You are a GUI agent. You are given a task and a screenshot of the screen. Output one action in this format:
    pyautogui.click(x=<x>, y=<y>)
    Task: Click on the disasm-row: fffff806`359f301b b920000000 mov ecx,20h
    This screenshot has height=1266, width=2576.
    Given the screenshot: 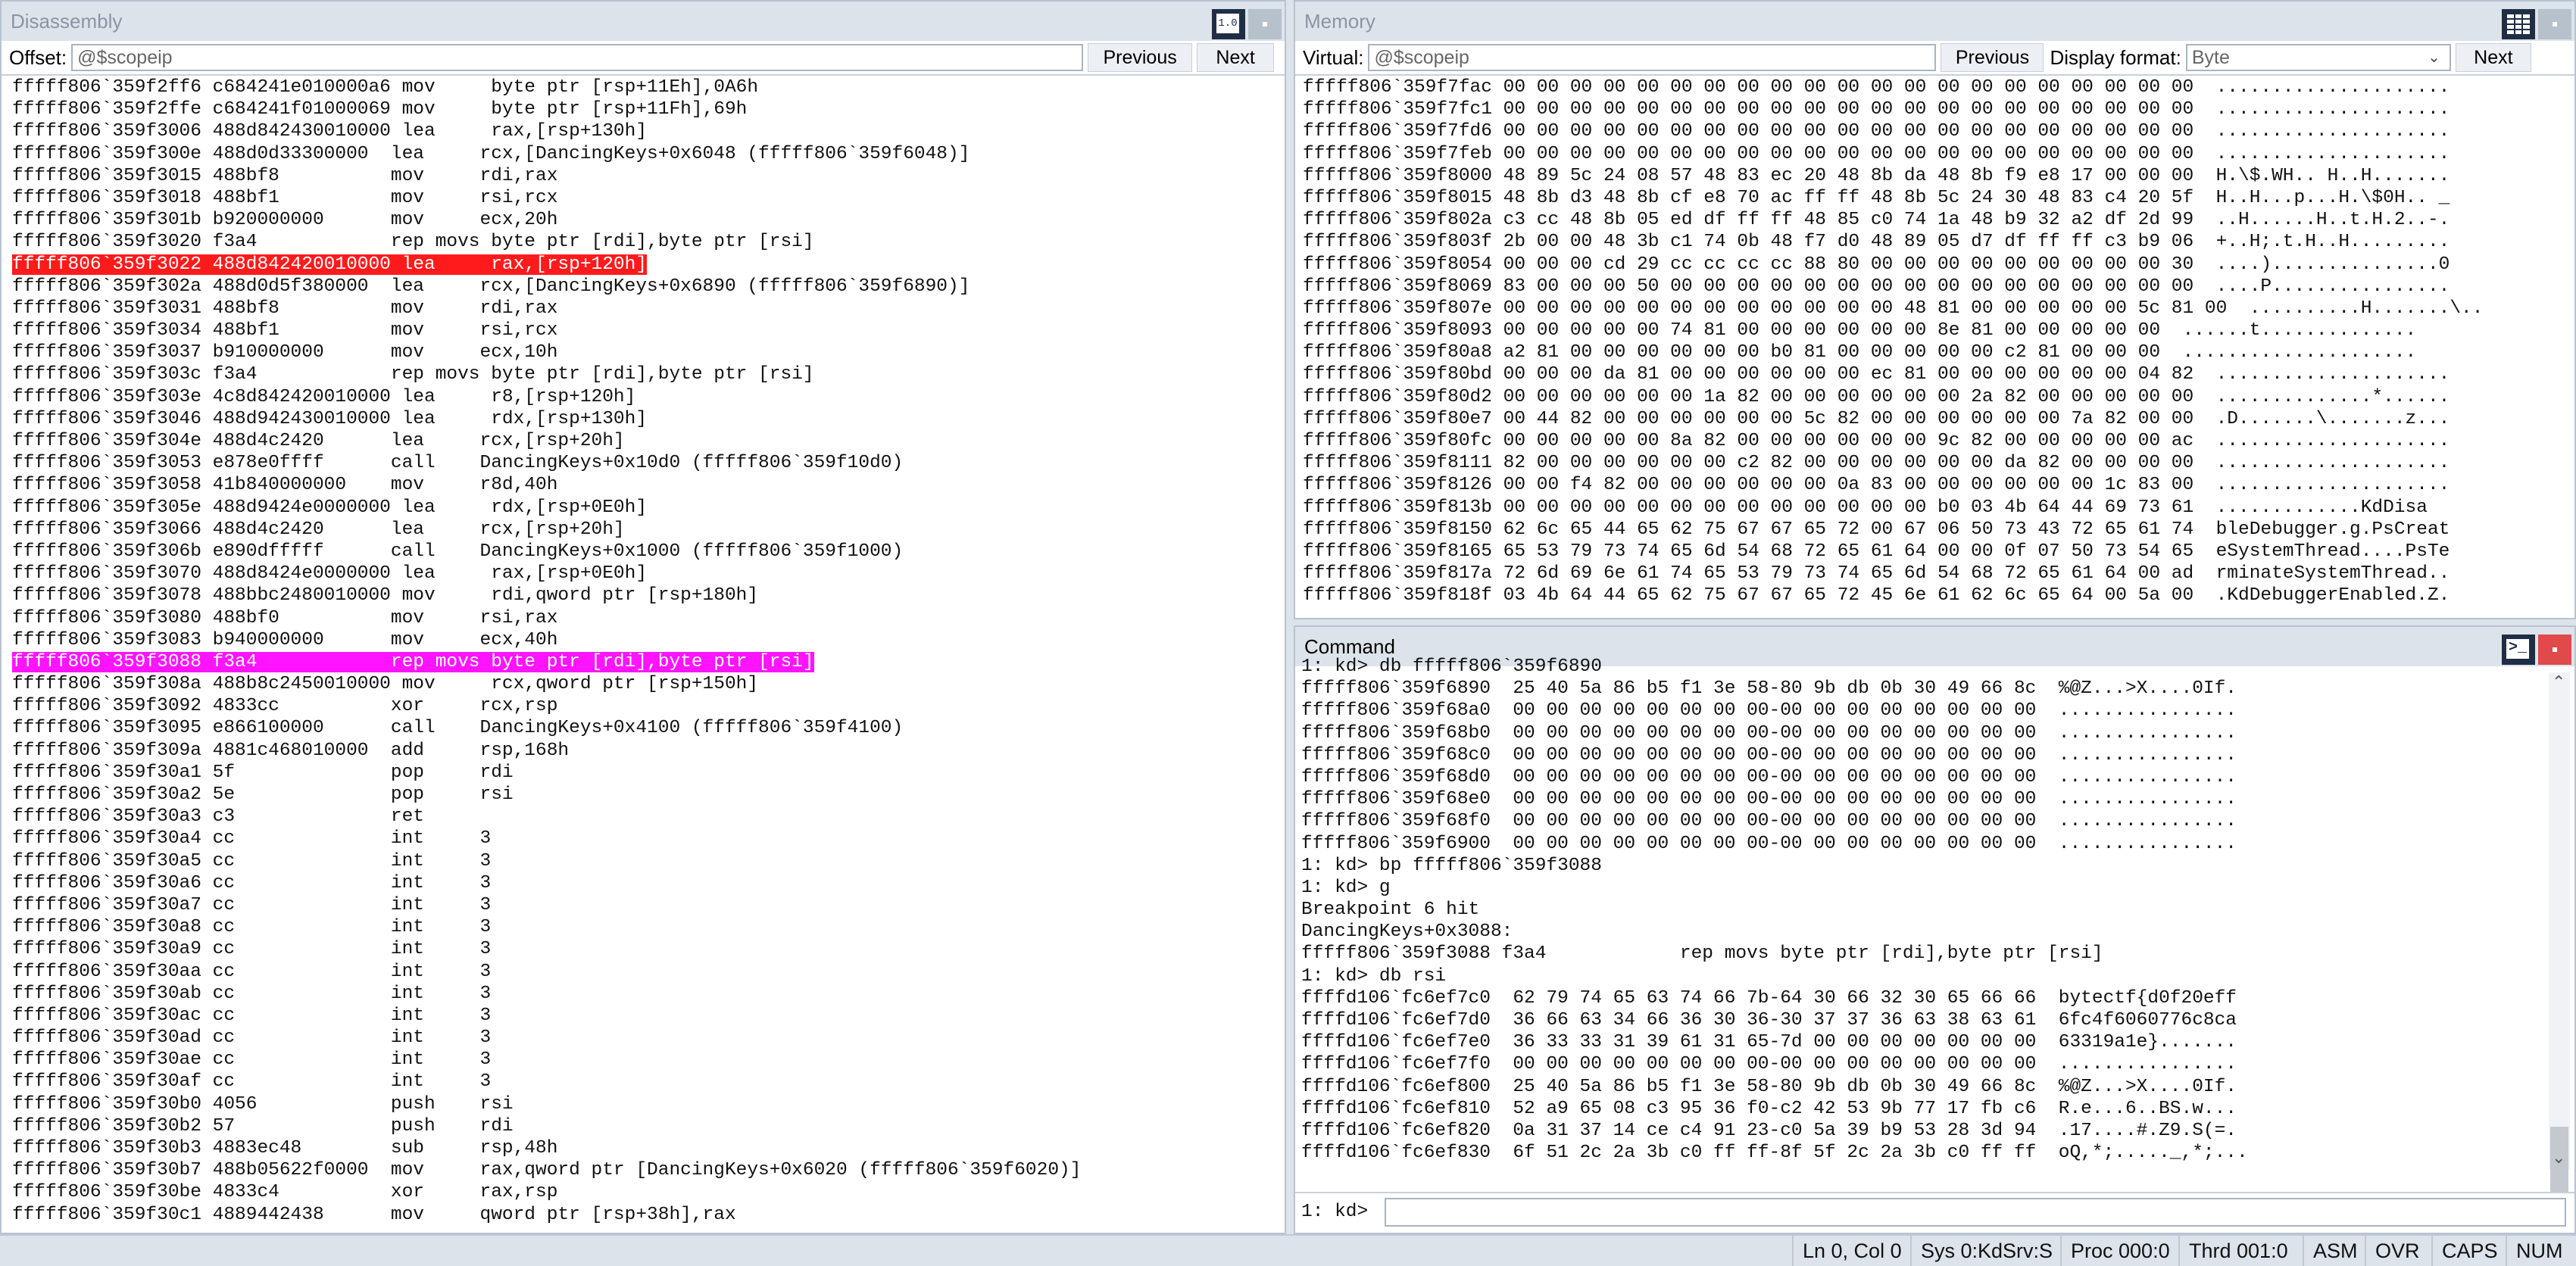 What is the action you would take?
    pyautogui.click(x=648, y=220)
    